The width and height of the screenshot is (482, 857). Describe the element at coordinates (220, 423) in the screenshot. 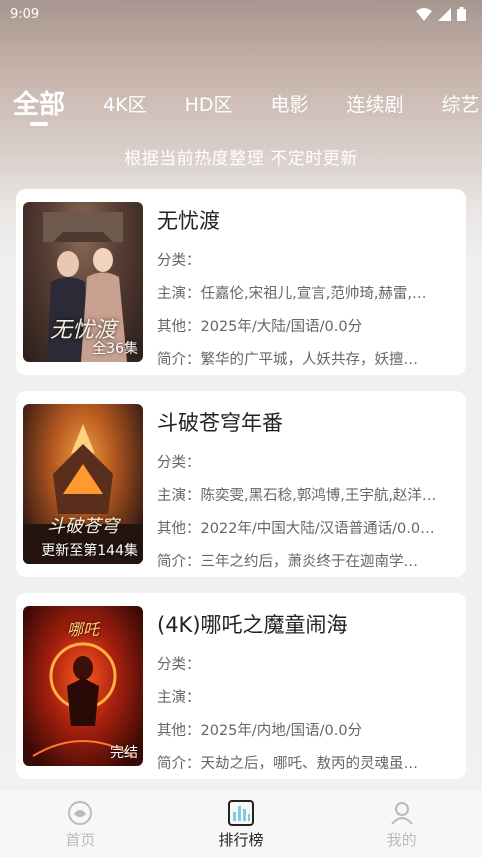

I see `item-title: 斗破苍穹年番` at that location.